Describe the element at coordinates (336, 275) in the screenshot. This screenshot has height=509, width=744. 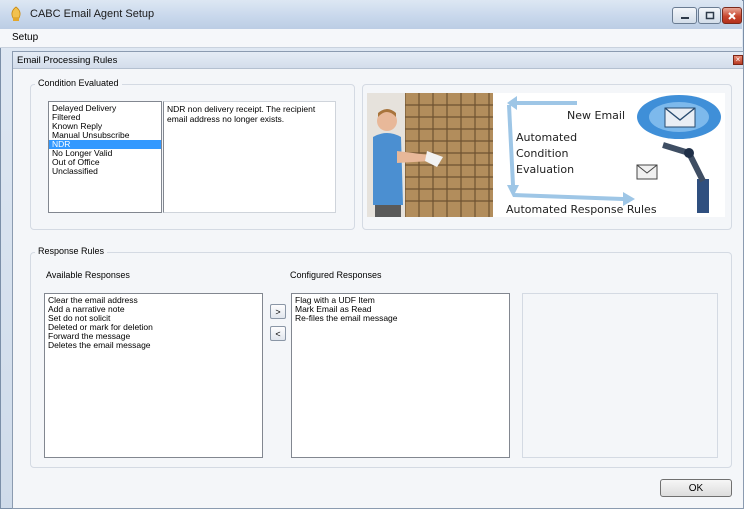
I see `configured-responses-label: Configured Responses` at that location.